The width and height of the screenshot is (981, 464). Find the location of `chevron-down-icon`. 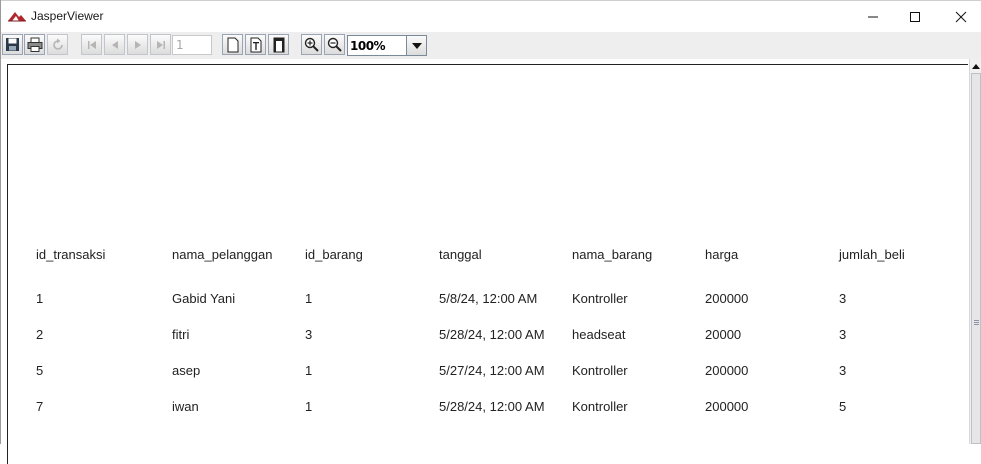

chevron-down-icon is located at coordinates (416, 45).